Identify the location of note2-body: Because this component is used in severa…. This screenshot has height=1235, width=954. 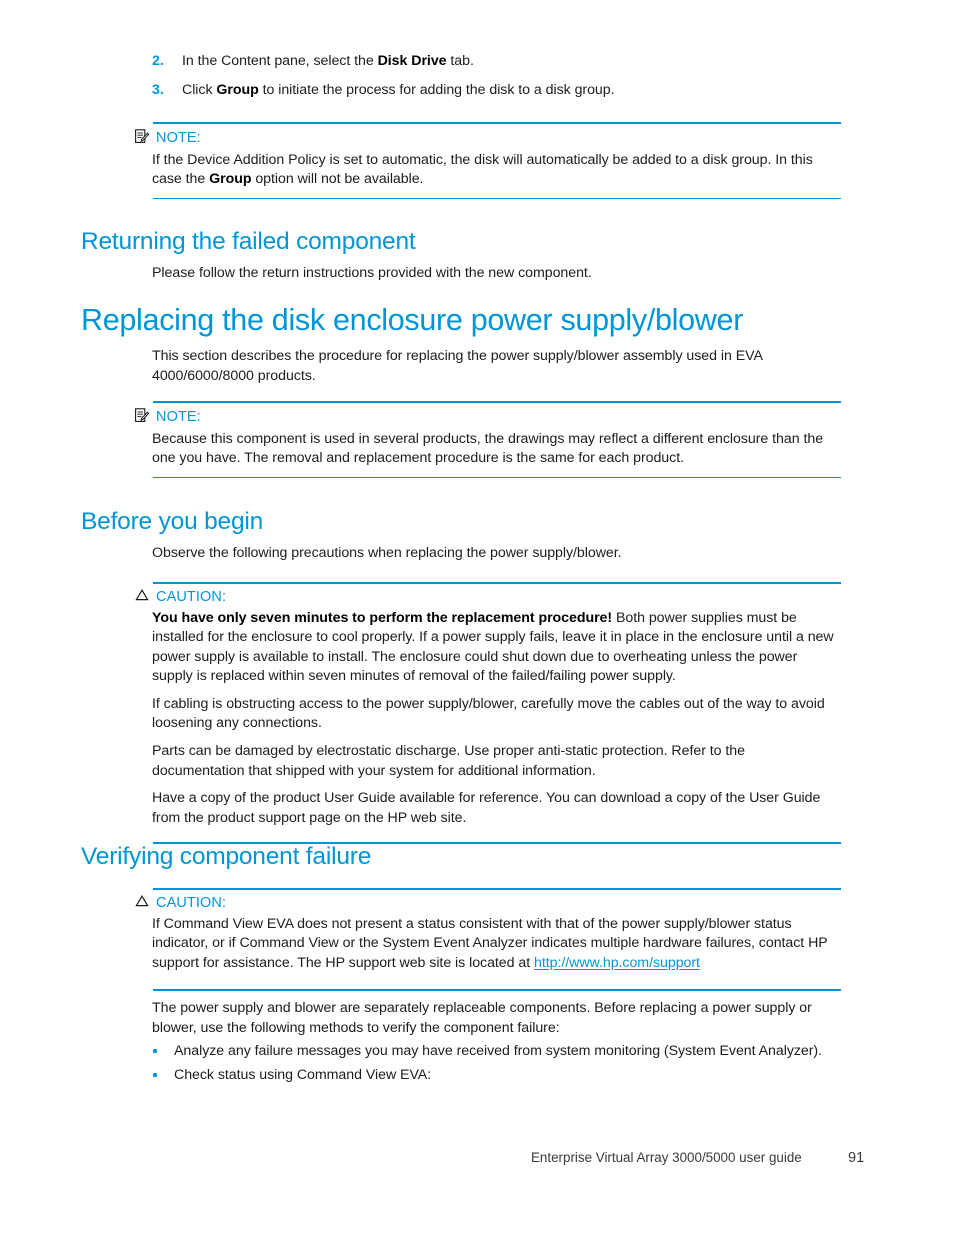
(496, 453).